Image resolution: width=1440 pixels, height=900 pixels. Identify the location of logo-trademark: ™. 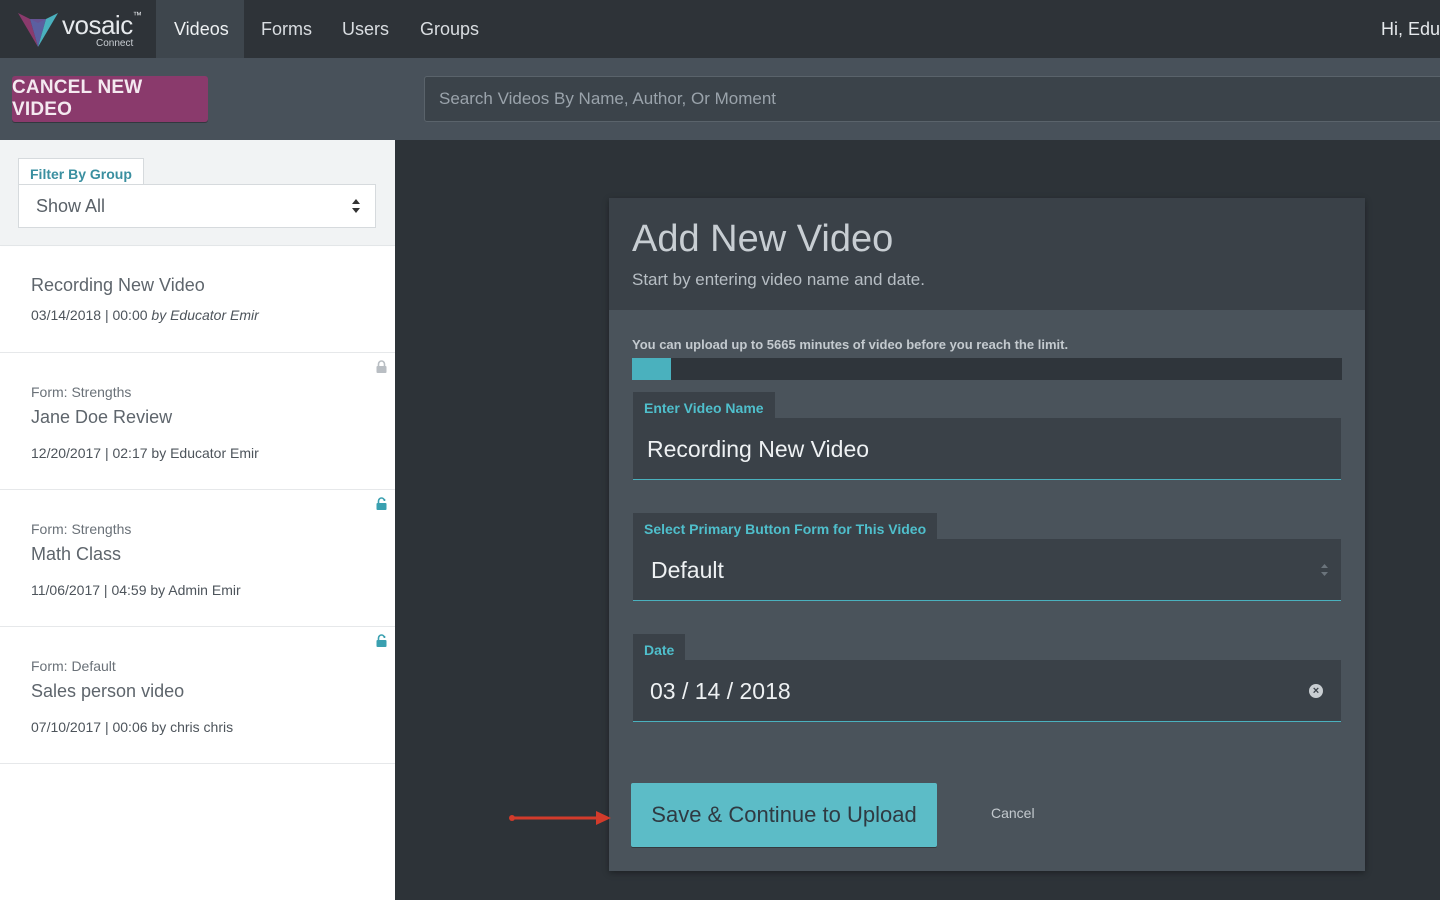
(137, 15).